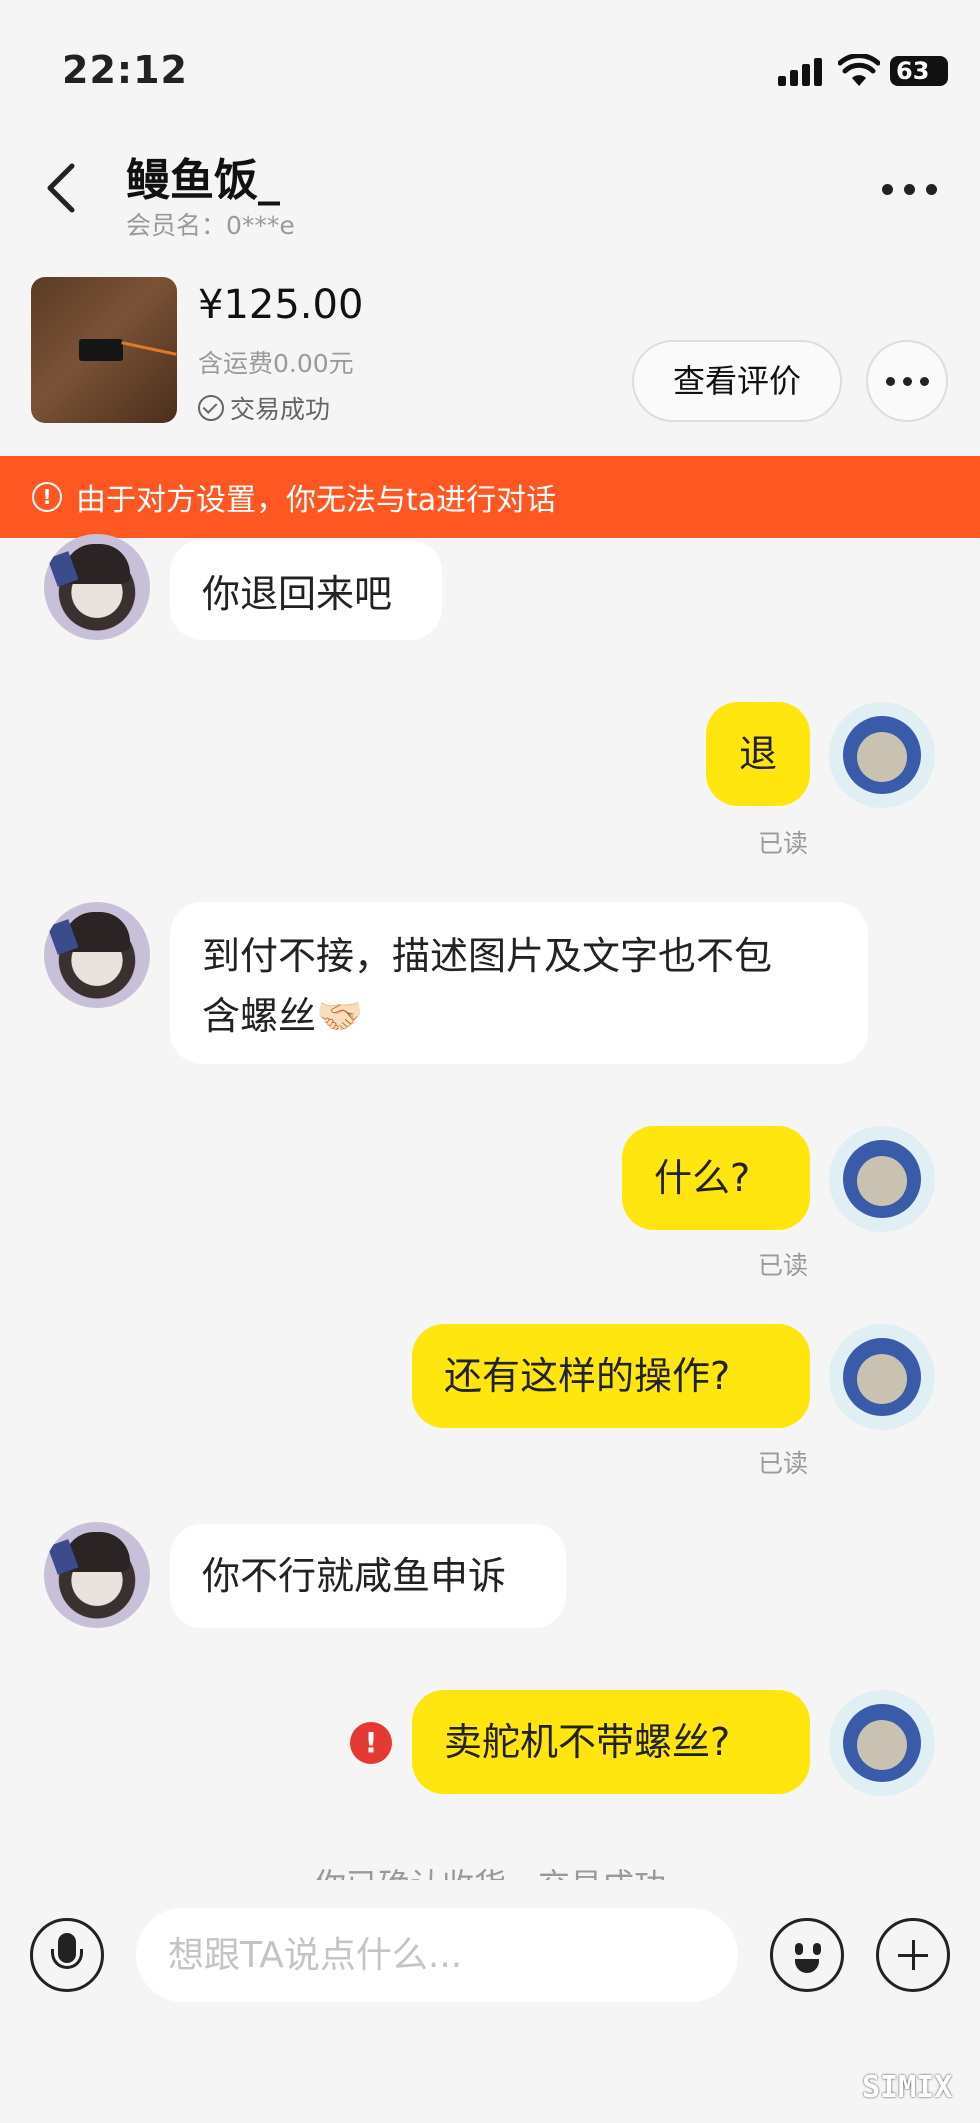 The width and height of the screenshot is (980, 2123). Describe the element at coordinates (104, 350) in the screenshot. I see `product-thumbnail` at that location.